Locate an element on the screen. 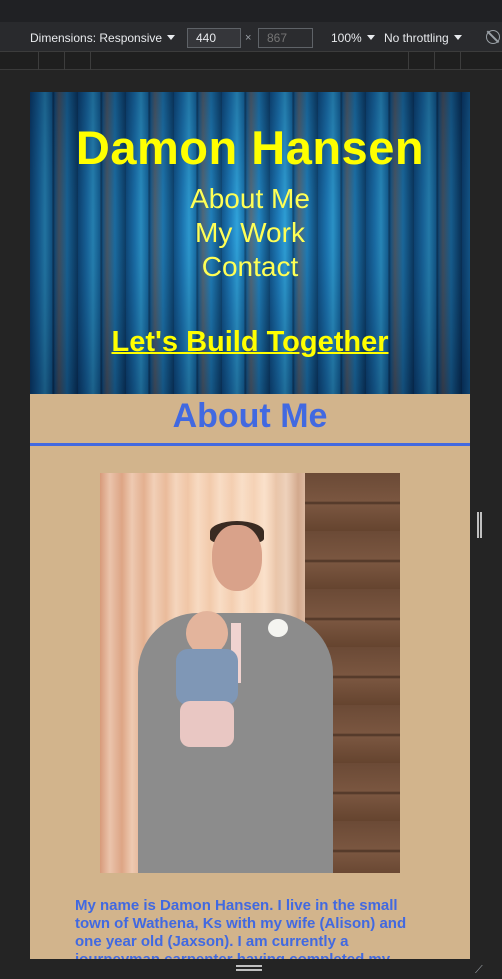 The width and height of the screenshot is (502, 979). height-input is located at coordinates (285, 38).